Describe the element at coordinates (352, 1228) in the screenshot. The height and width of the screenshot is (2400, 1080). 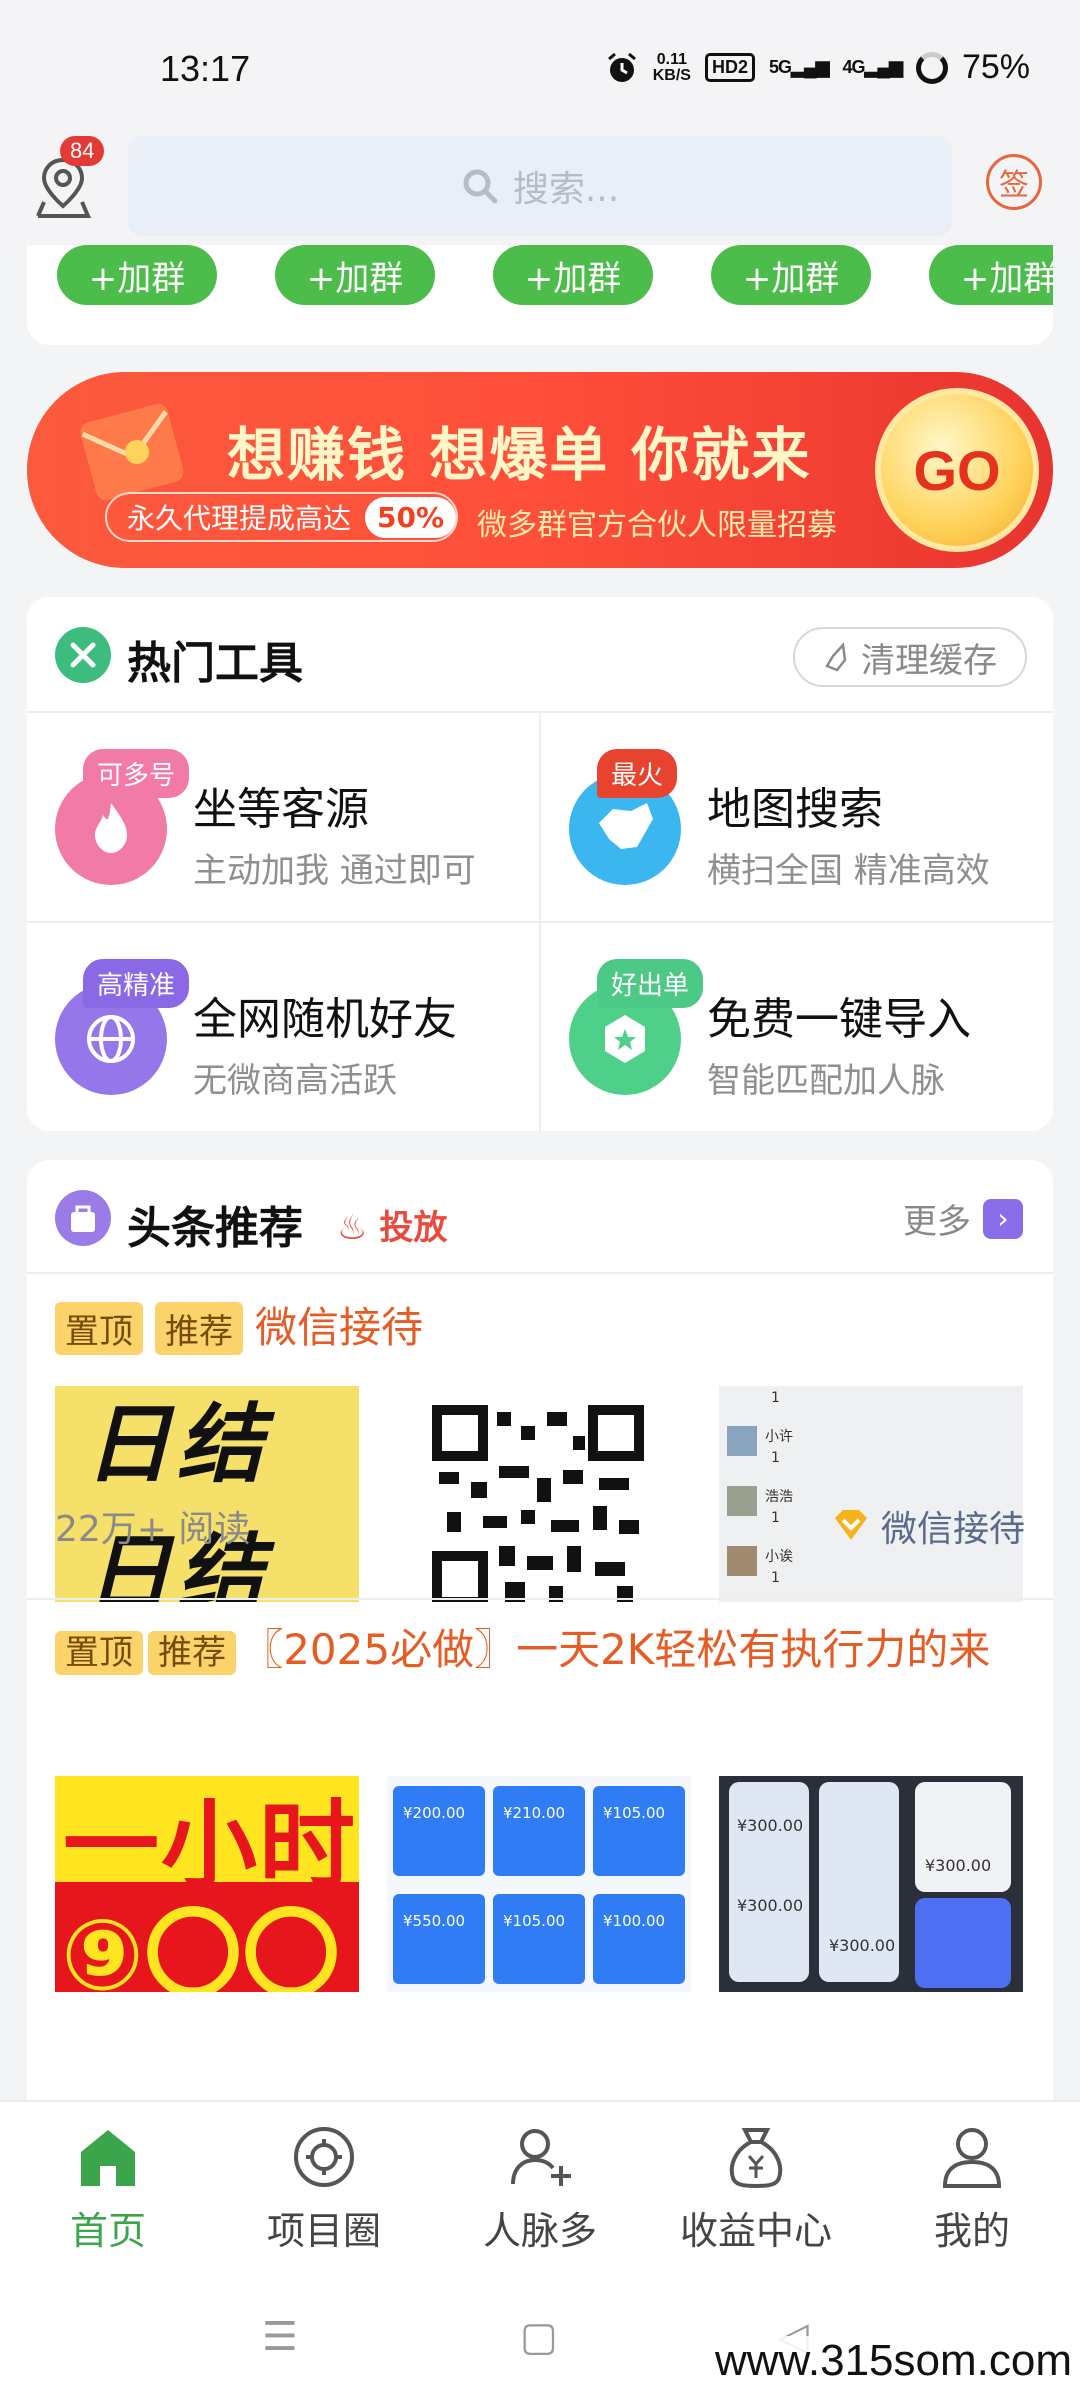
I see `flame-icon: ♨` at that location.